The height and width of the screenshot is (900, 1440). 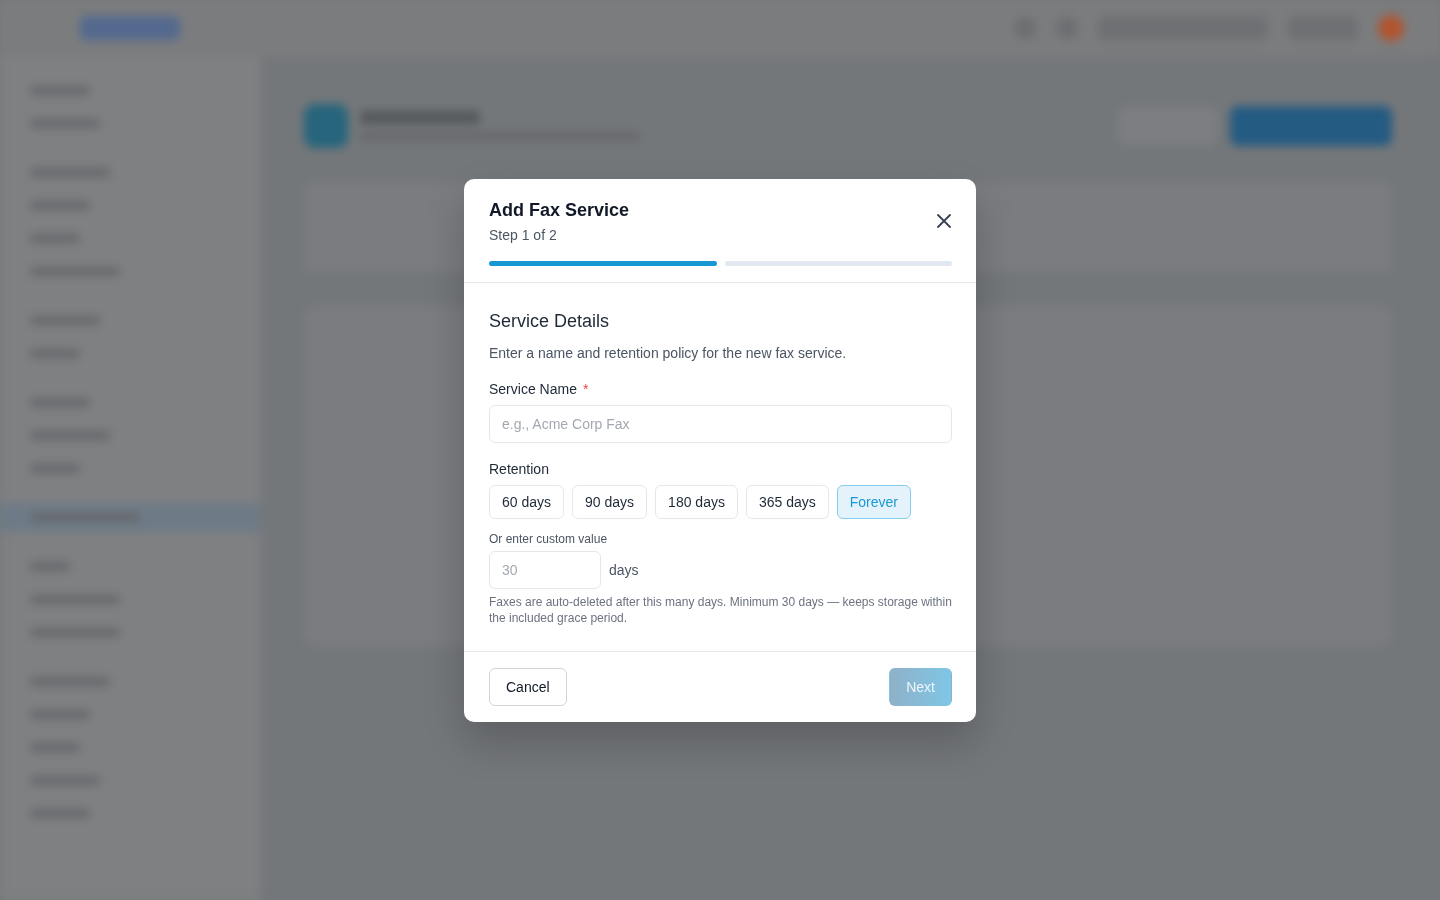 What do you see at coordinates (528, 686) in the screenshot?
I see `cancel-button: Cancel` at bounding box center [528, 686].